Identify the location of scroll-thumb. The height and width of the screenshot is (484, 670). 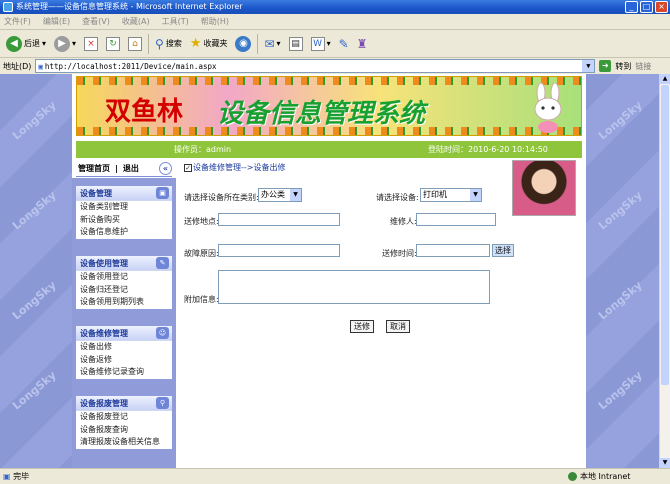
(665, 235).